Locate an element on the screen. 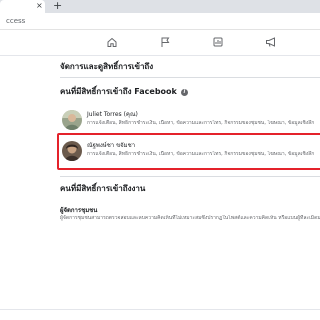 This screenshot has width=320, height=320. task-role-title: ผู้จัดการชุมชน is located at coordinates (79, 210).